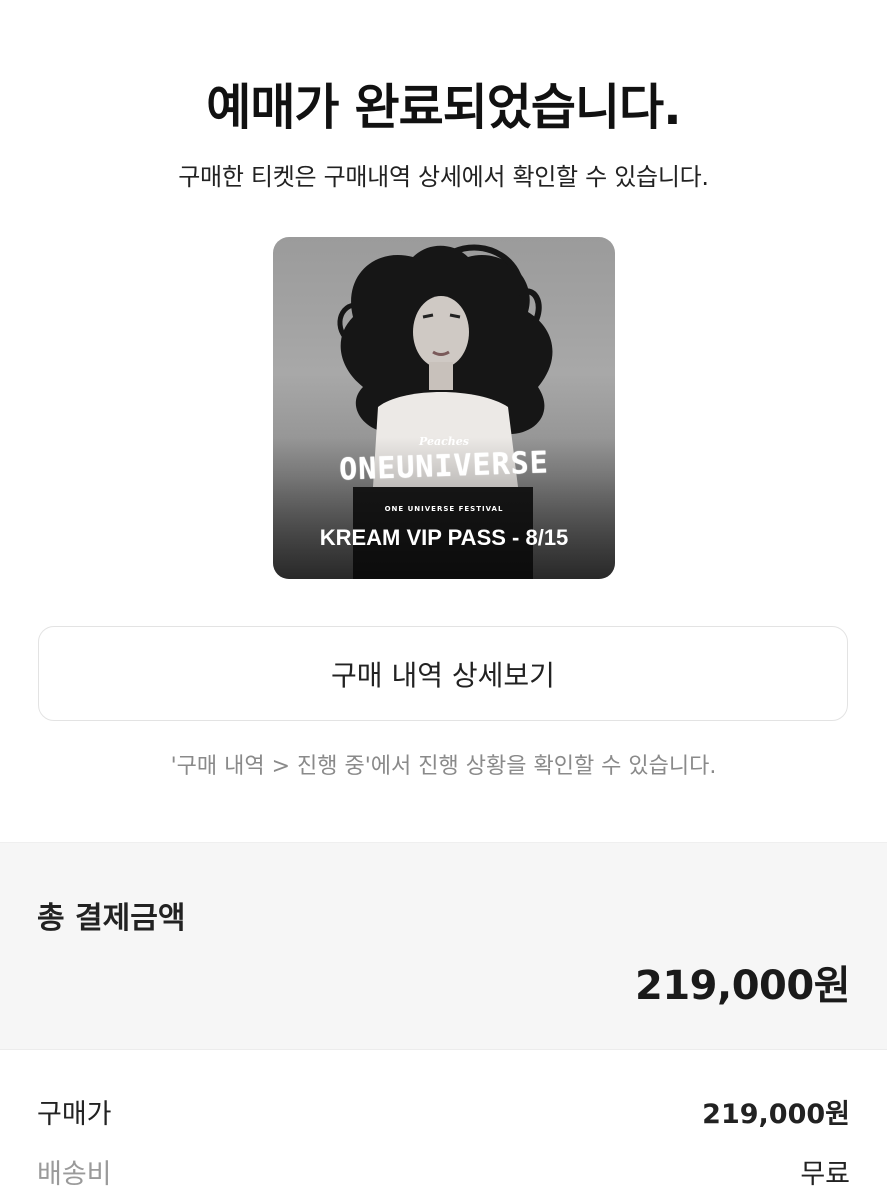 This screenshot has height=1200, width=887. Describe the element at coordinates (743, 986) in the screenshot. I see `total-payment-amount: 219,000원` at that location.